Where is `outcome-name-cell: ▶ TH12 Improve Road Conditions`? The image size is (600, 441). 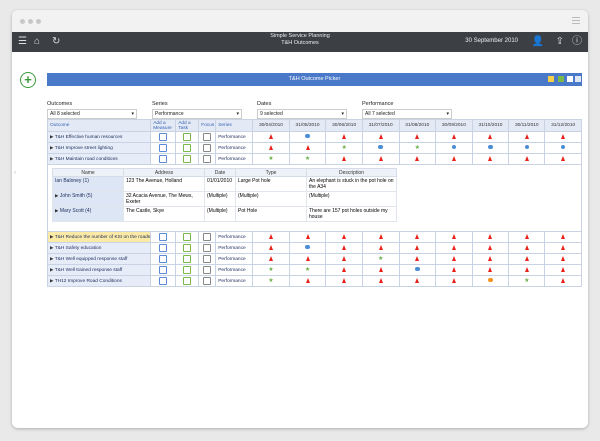
outcome-name-cell: ▶ TH12 Improve Road Conditions is located at coordinates (99, 281).